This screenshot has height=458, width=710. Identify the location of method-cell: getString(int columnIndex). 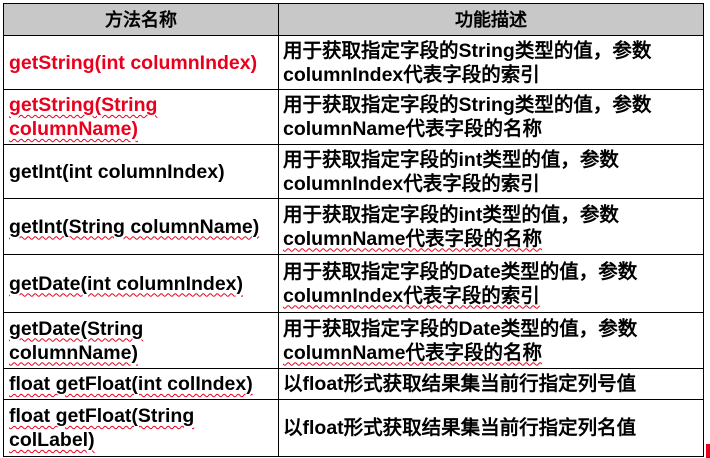
(141, 62).